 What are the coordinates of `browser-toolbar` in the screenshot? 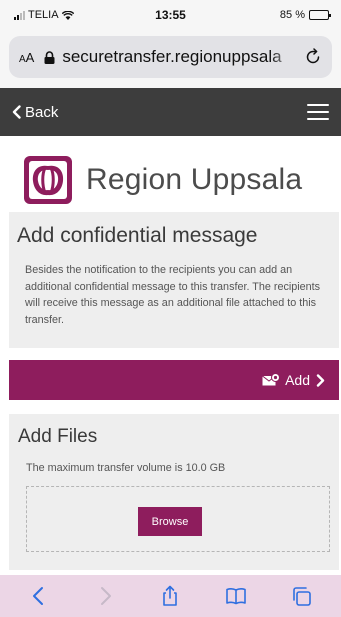 It's located at (170, 596).